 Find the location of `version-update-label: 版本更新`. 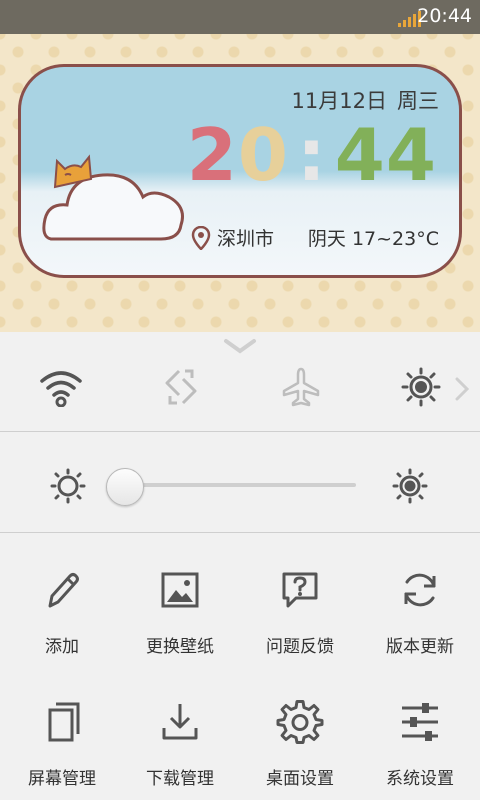

version-update-label: 版本更新 is located at coordinates (420, 647).